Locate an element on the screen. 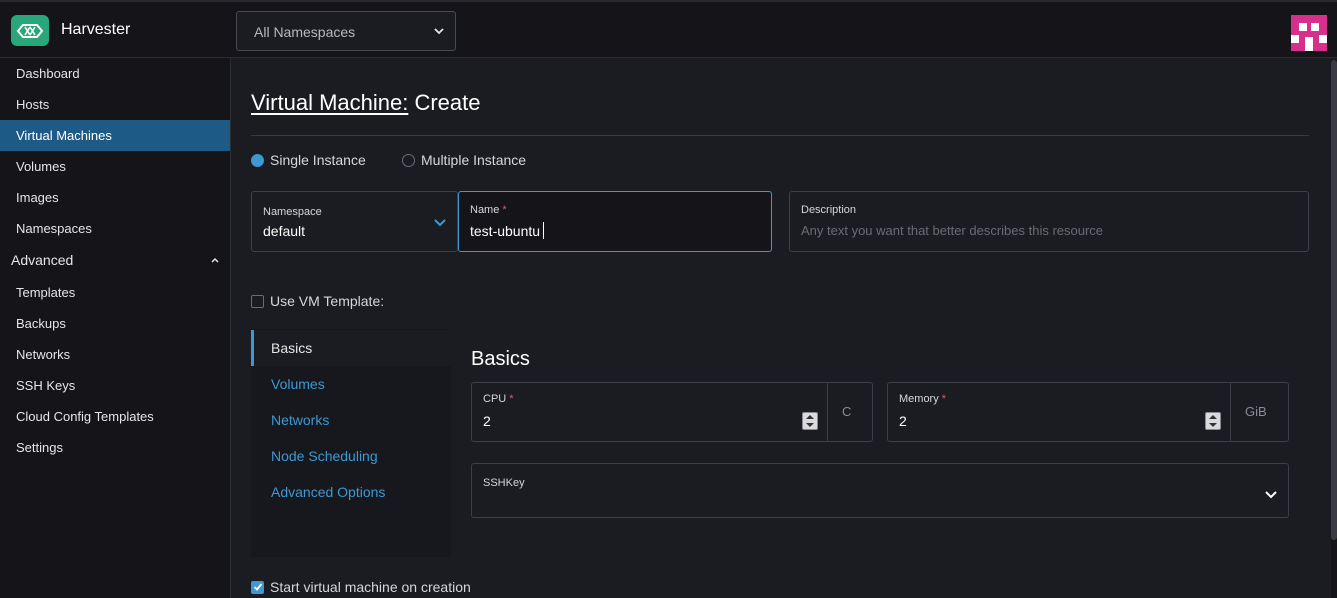 The image size is (1337, 598). namespace-filter-select: All Namespaces is located at coordinates (346, 31).